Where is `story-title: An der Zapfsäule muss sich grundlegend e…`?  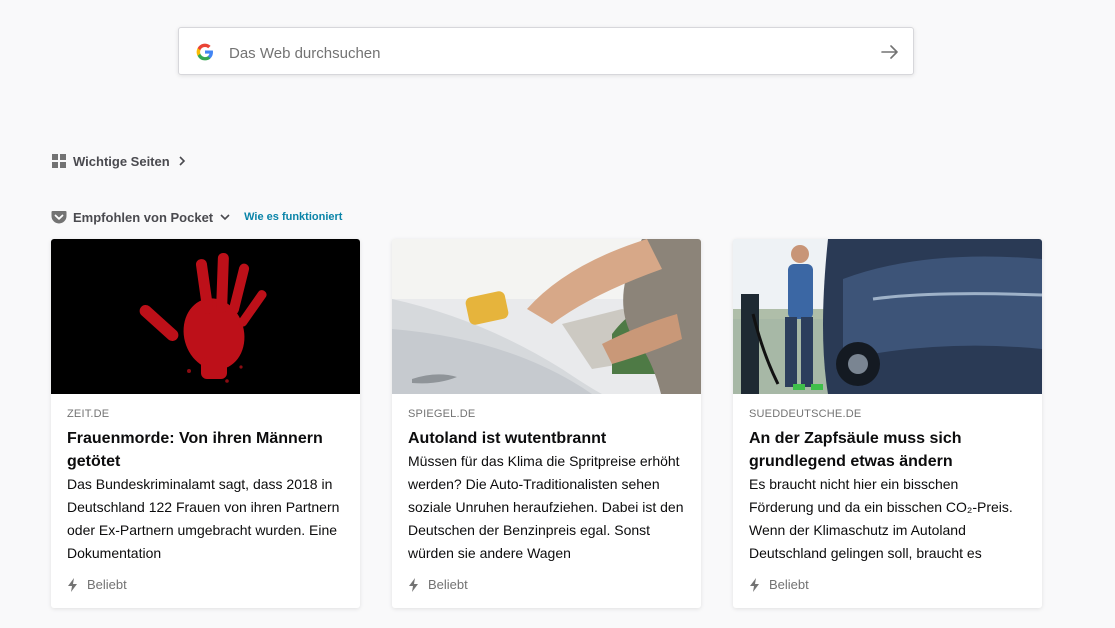 story-title: An der Zapfsäule muss sich grundlegend e… is located at coordinates (855, 450).